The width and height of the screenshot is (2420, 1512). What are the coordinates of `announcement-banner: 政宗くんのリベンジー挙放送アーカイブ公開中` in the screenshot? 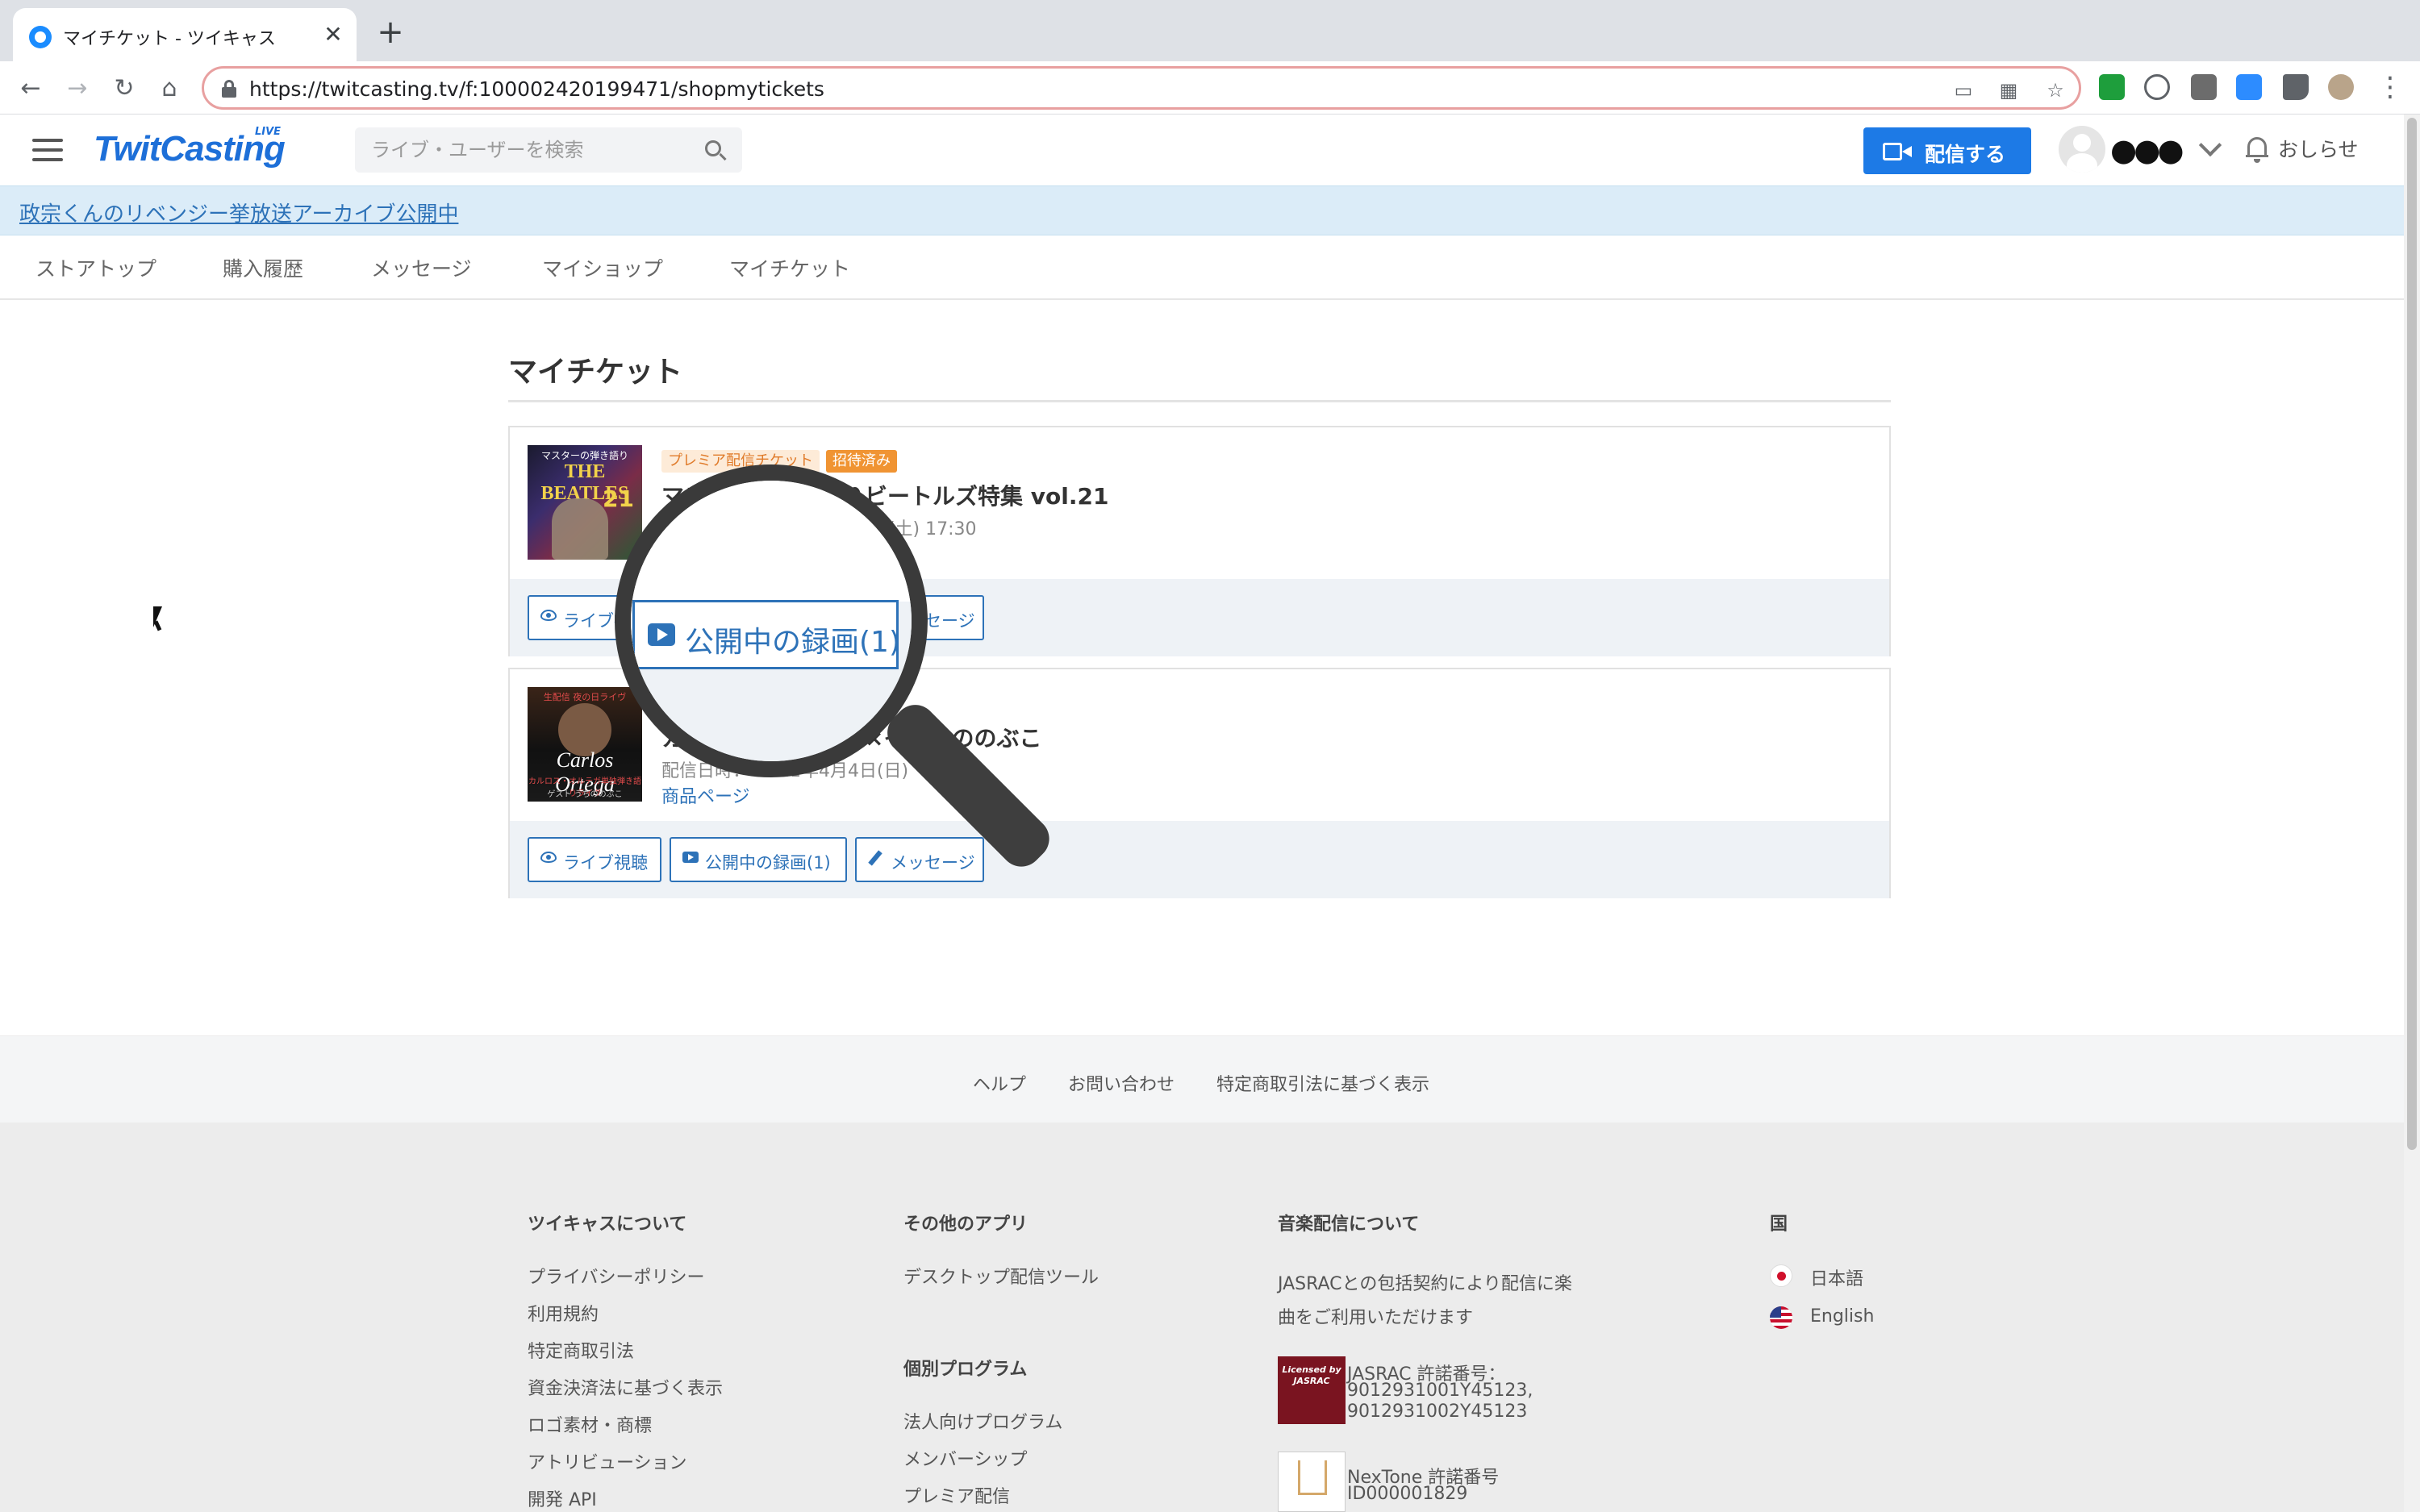 It's located at (1202, 210).